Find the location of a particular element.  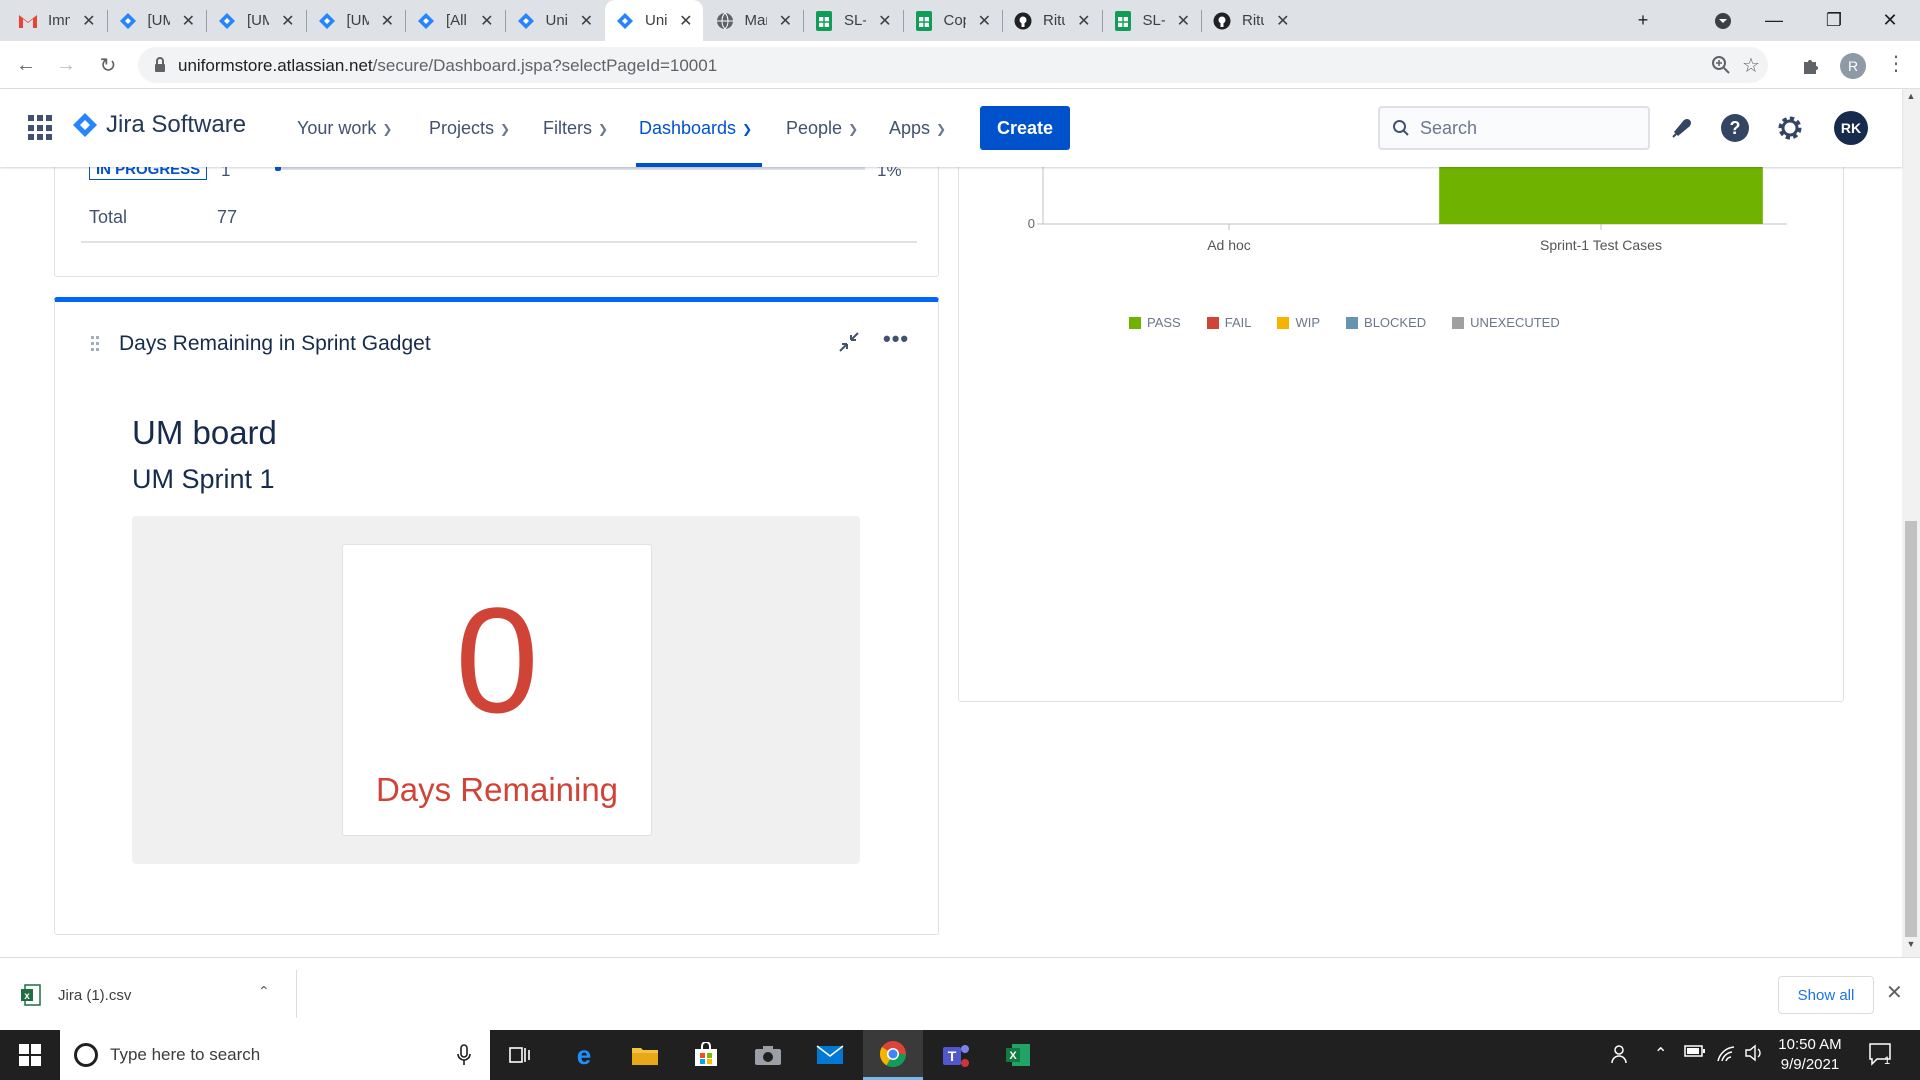

legend-item-unexecuted: UNEXECUTED is located at coordinates (1506, 322).